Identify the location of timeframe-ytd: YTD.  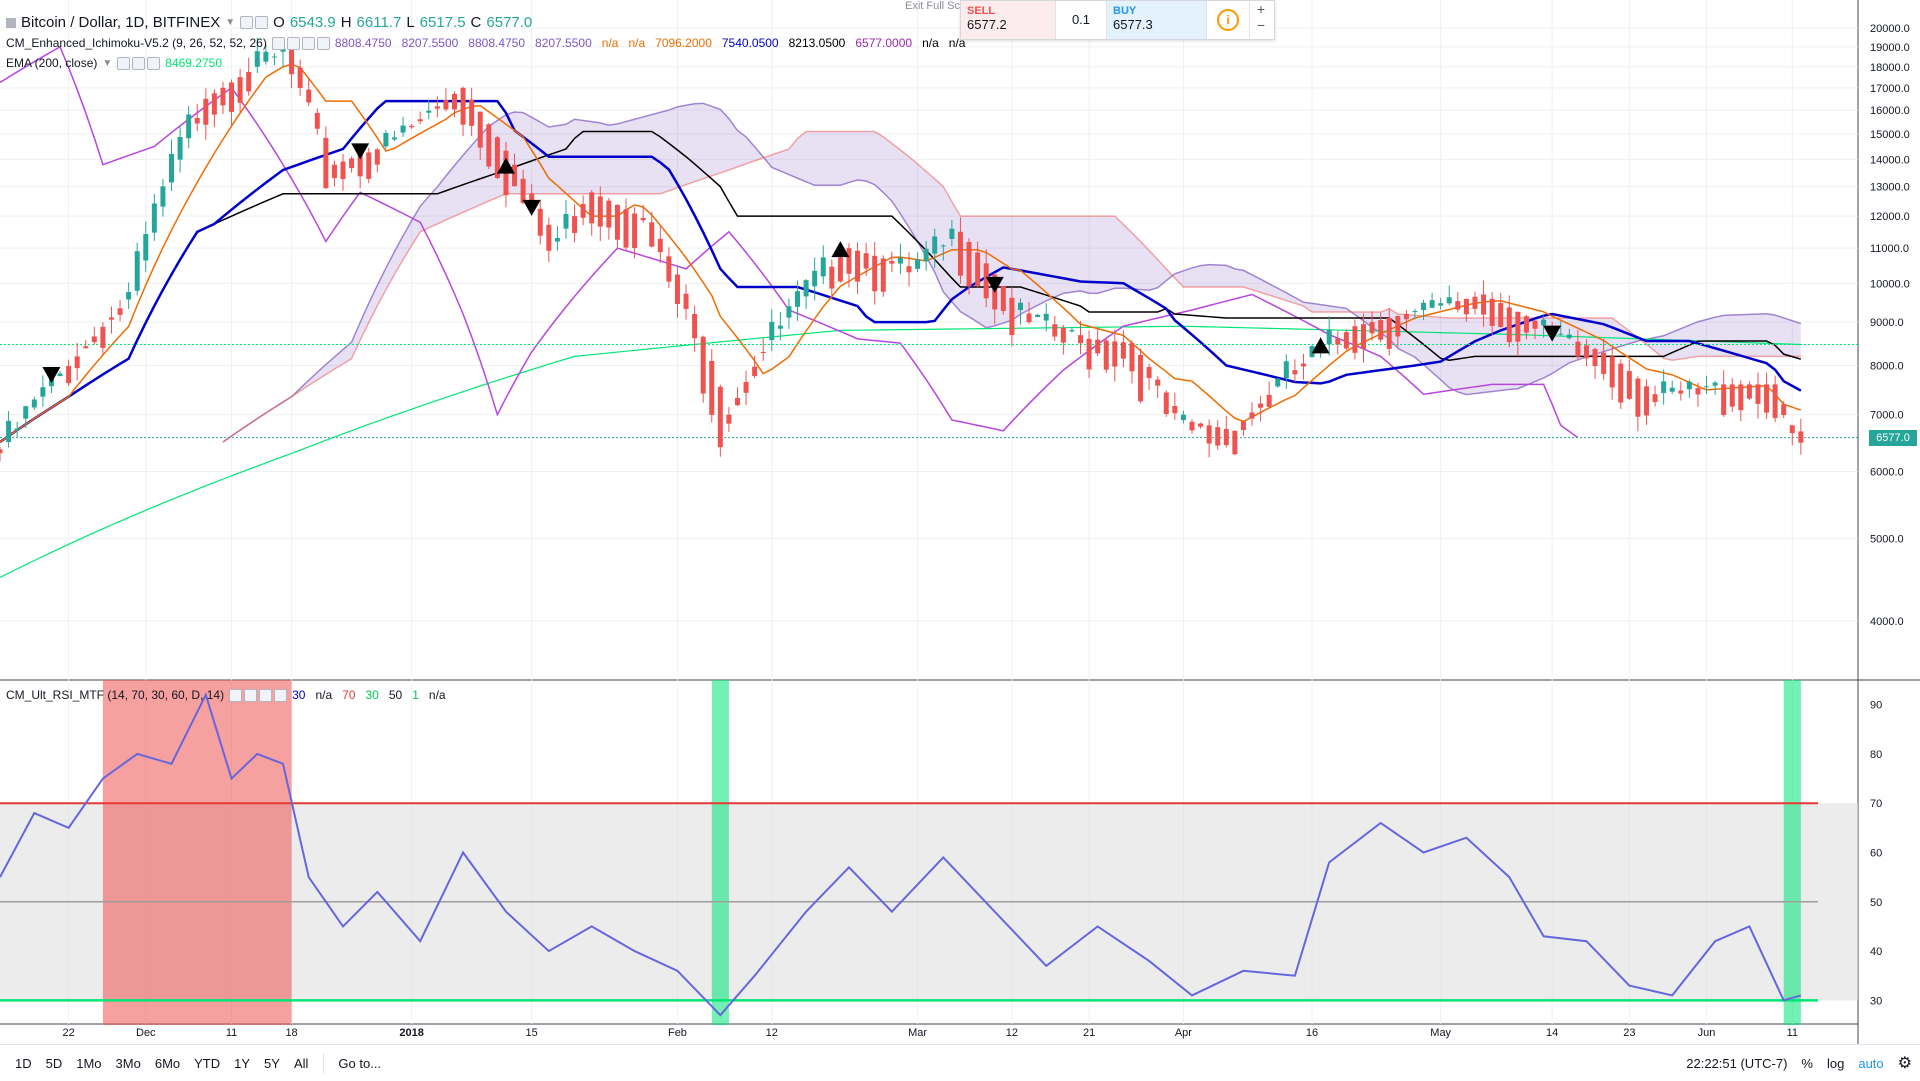
(207, 1063).